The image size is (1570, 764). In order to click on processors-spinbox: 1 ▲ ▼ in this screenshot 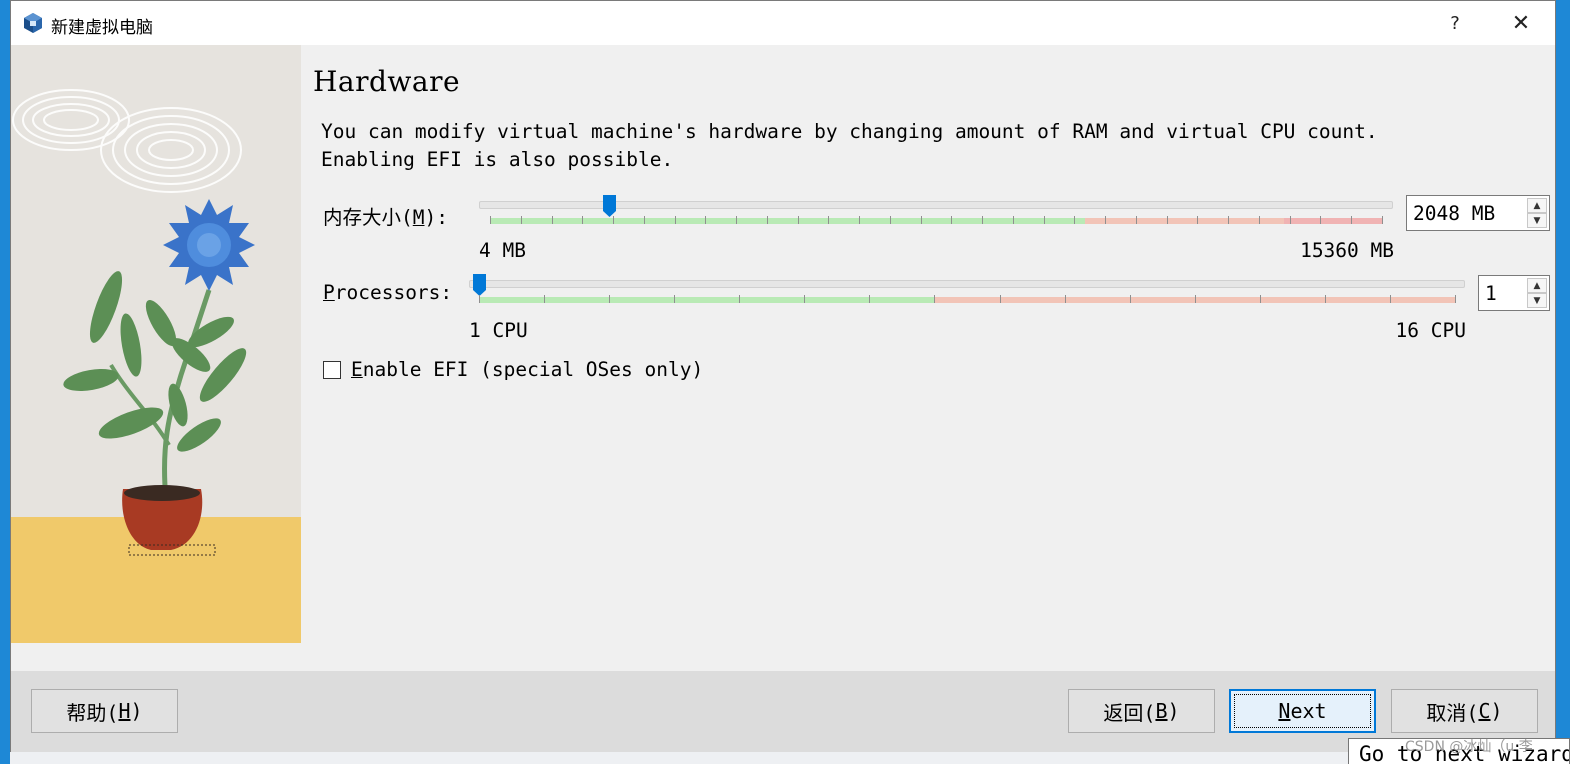, I will do `click(1514, 293)`.